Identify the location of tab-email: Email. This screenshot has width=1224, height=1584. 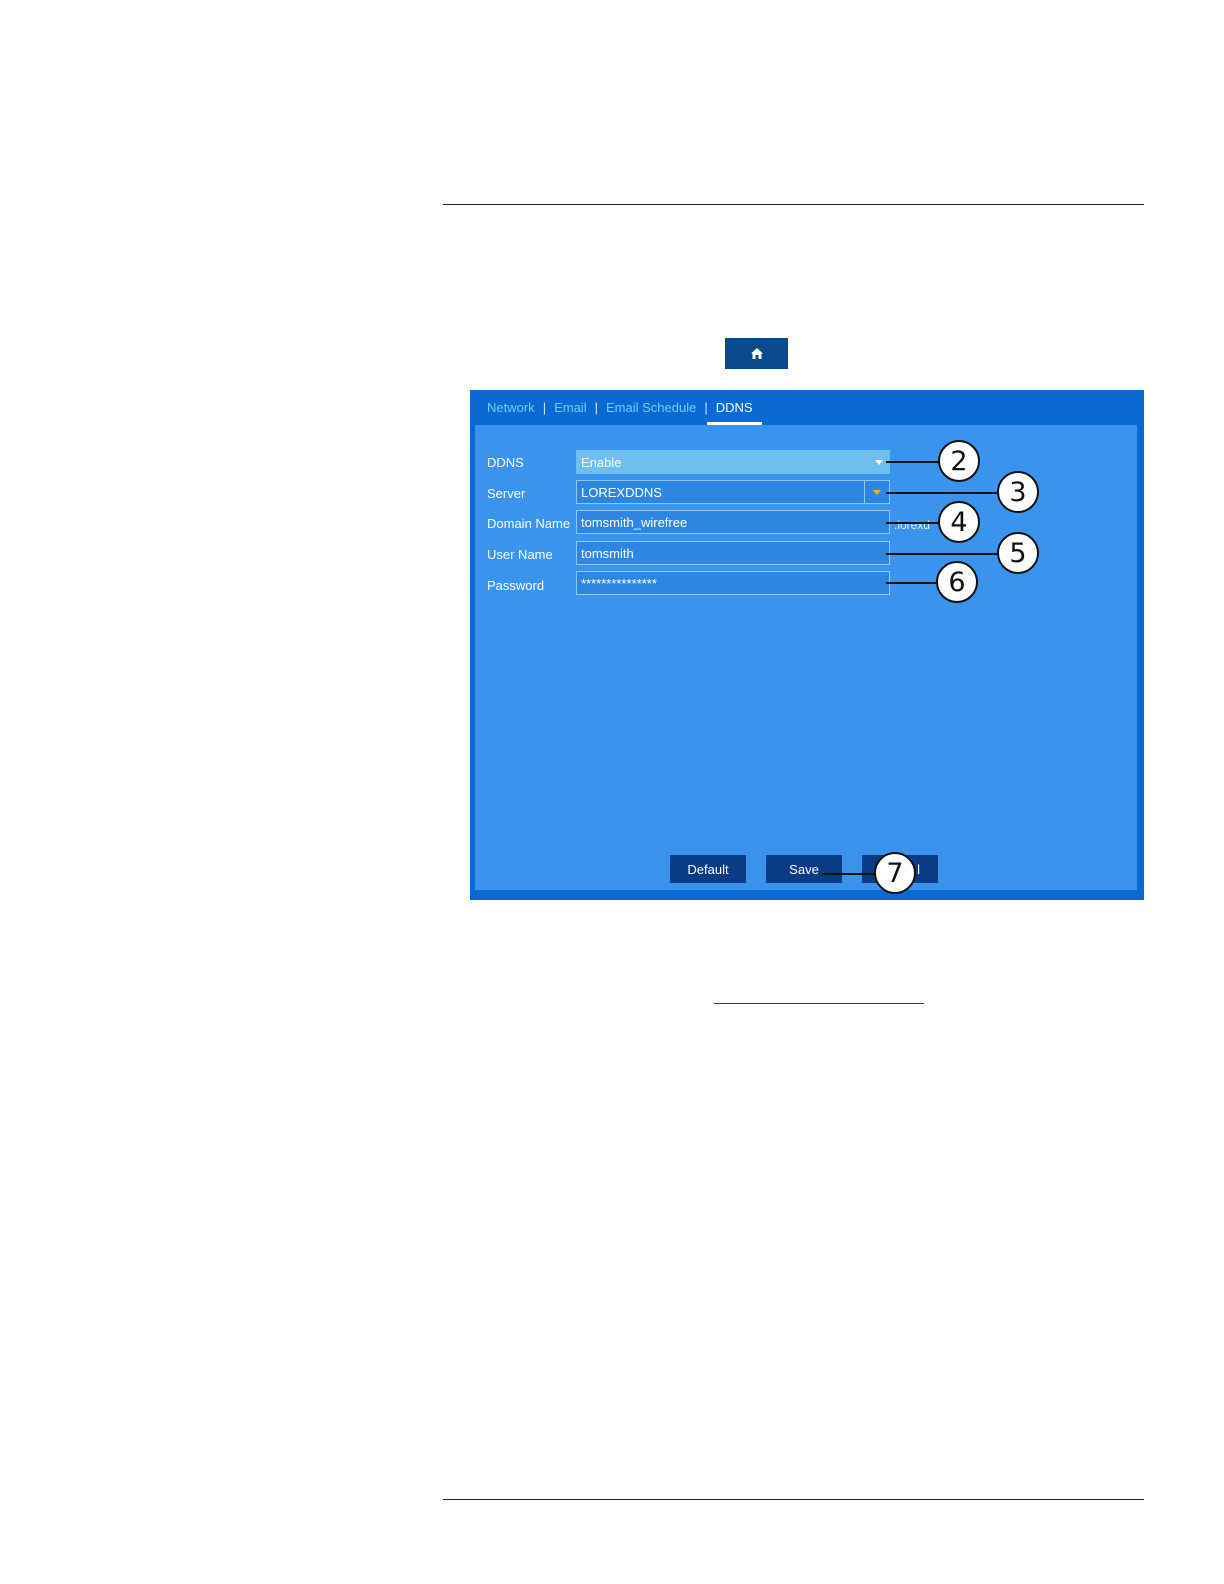
(570, 407).